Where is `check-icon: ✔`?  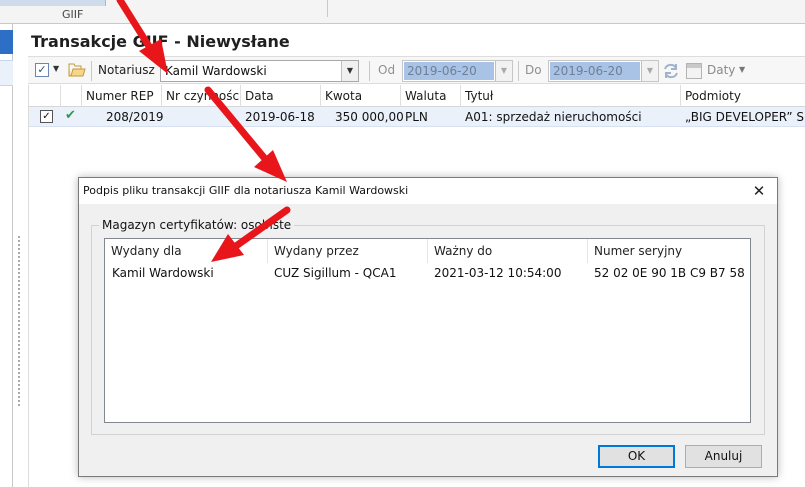 check-icon: ✔ is located at coordinates (70, 115).